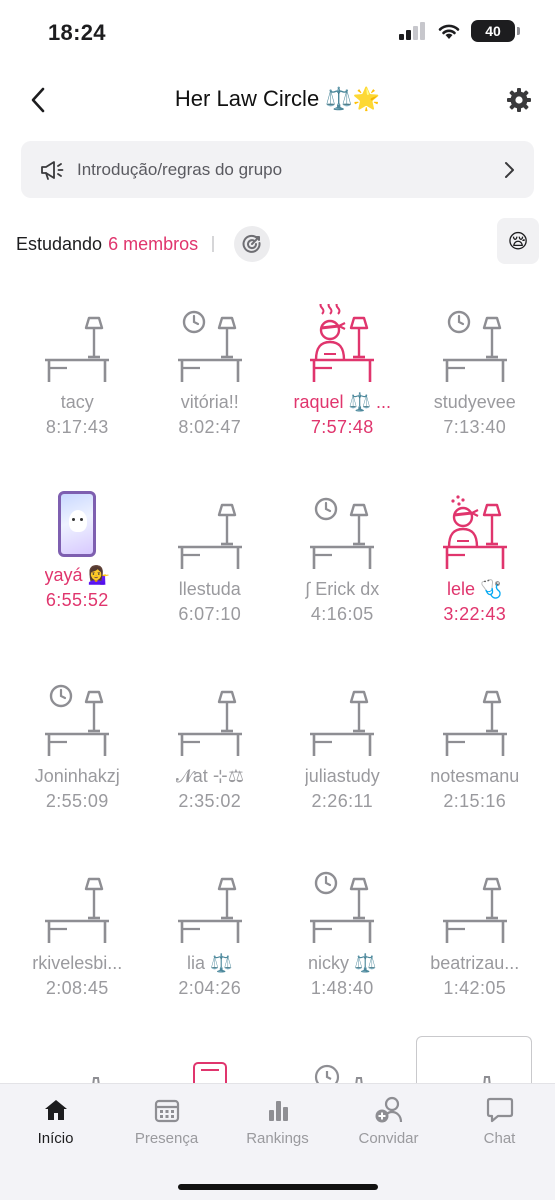  Describe the element at coordinates (153, 244) in the screenshot. I see `studying-count: 6 membros` at that location.